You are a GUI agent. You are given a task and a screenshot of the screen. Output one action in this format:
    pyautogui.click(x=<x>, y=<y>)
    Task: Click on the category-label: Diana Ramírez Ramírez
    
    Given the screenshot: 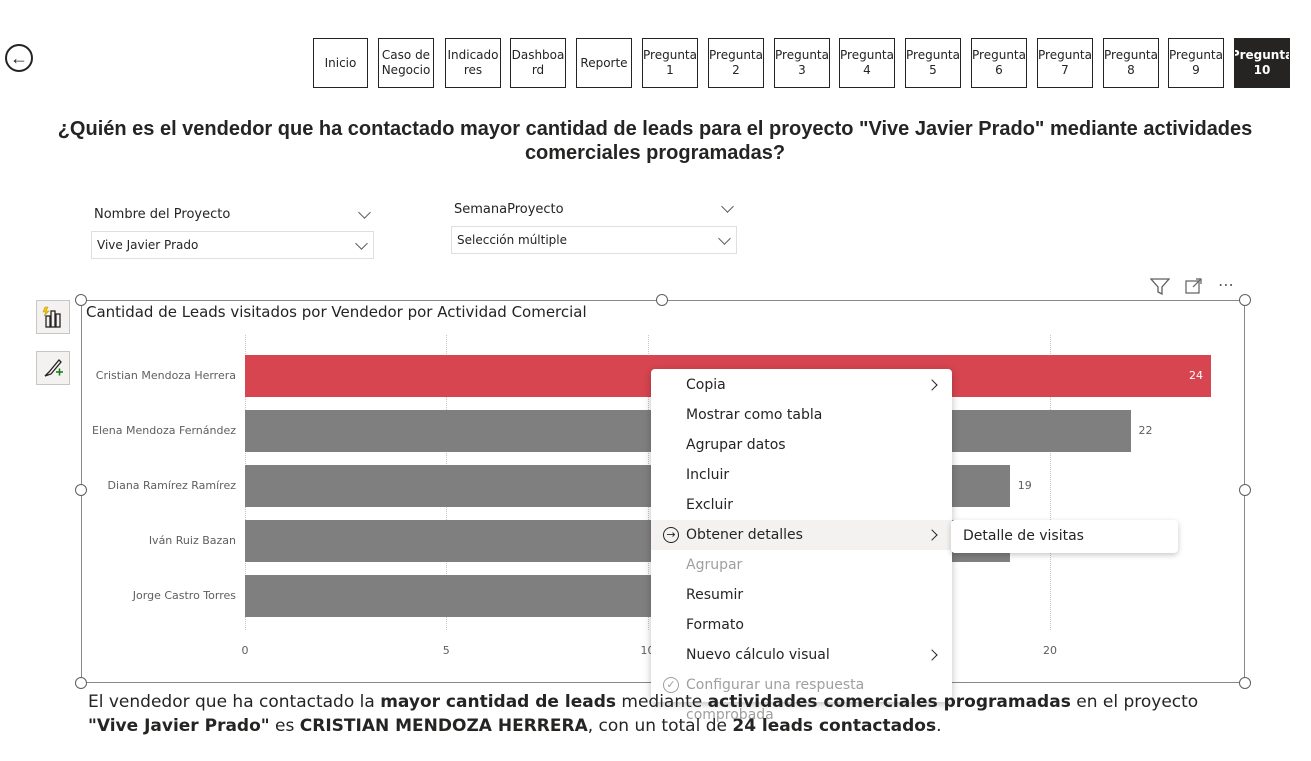 What is the action you would take?
    pyautogui.click(x=171, y=485)
    